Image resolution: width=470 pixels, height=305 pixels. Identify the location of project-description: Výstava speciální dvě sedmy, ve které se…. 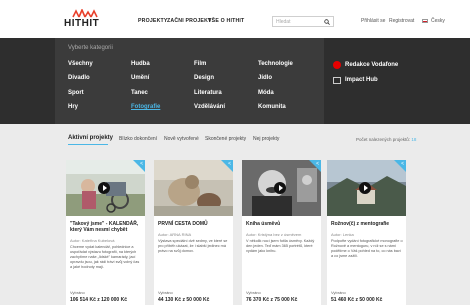
(193, 246).